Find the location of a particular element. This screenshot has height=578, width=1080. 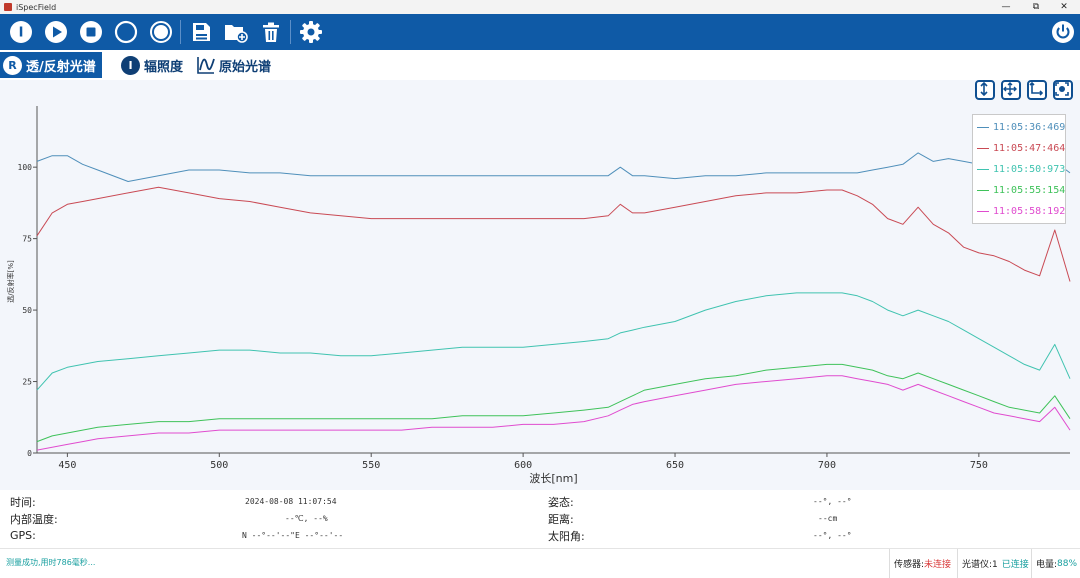

pose-value: --°, --° is located at coordinates (832, 501).